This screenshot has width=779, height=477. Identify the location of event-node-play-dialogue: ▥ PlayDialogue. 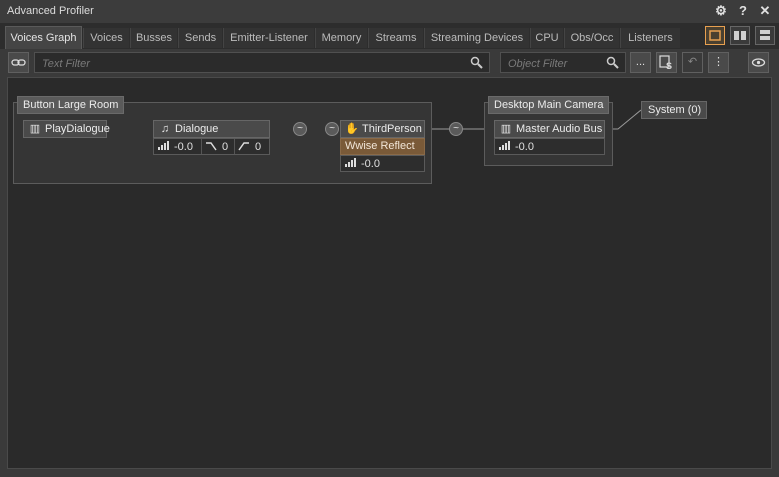
(66, 129).